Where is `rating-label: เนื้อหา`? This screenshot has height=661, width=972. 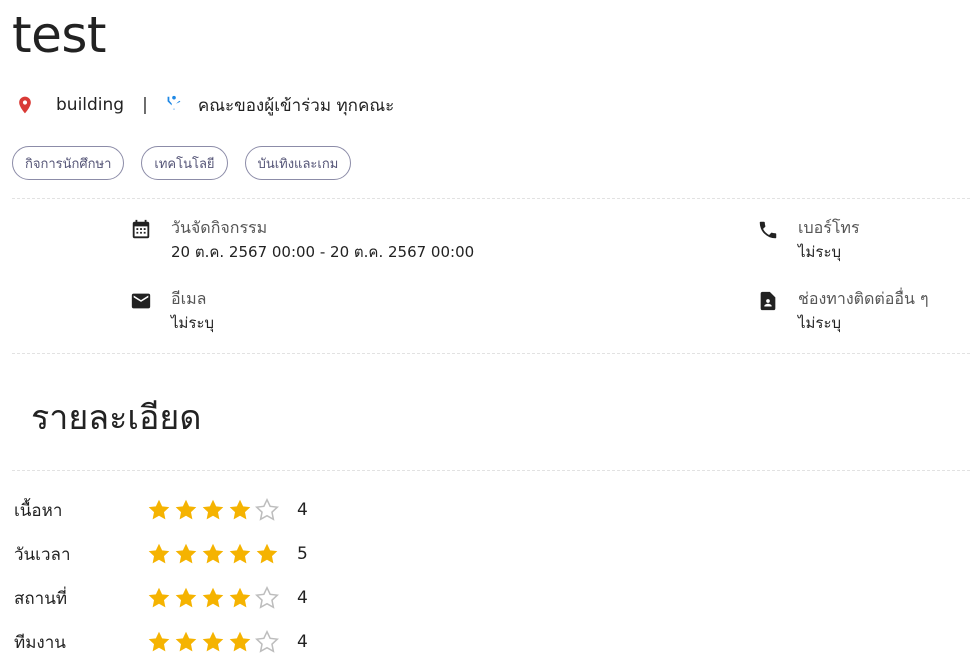
rating-label: เนื้อหา is located at coordinates (38, 510).